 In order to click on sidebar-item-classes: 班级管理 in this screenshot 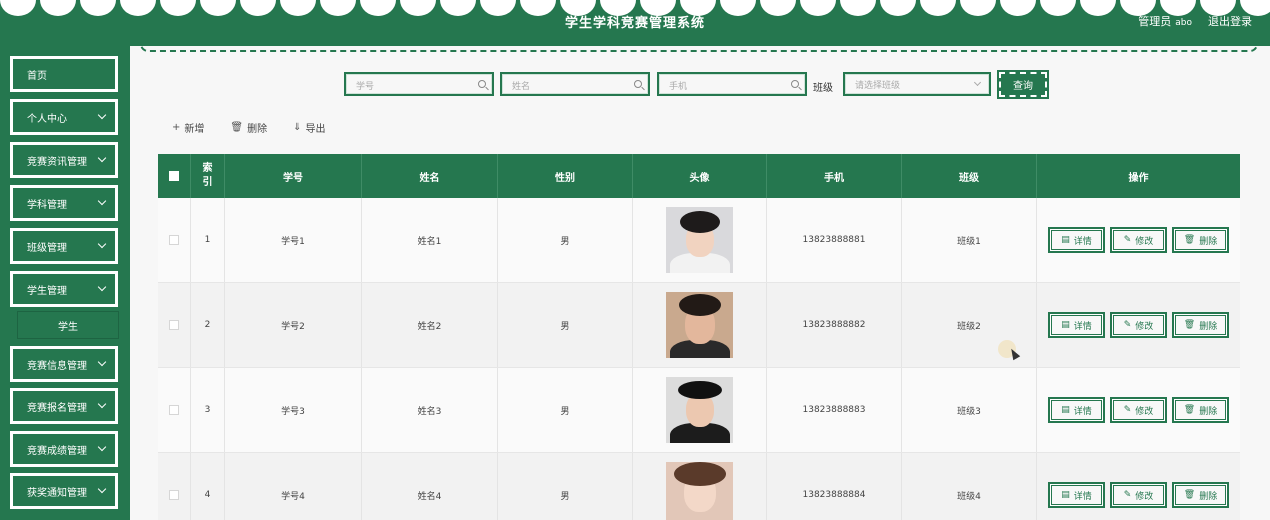, I will do `click(64, 246)`.